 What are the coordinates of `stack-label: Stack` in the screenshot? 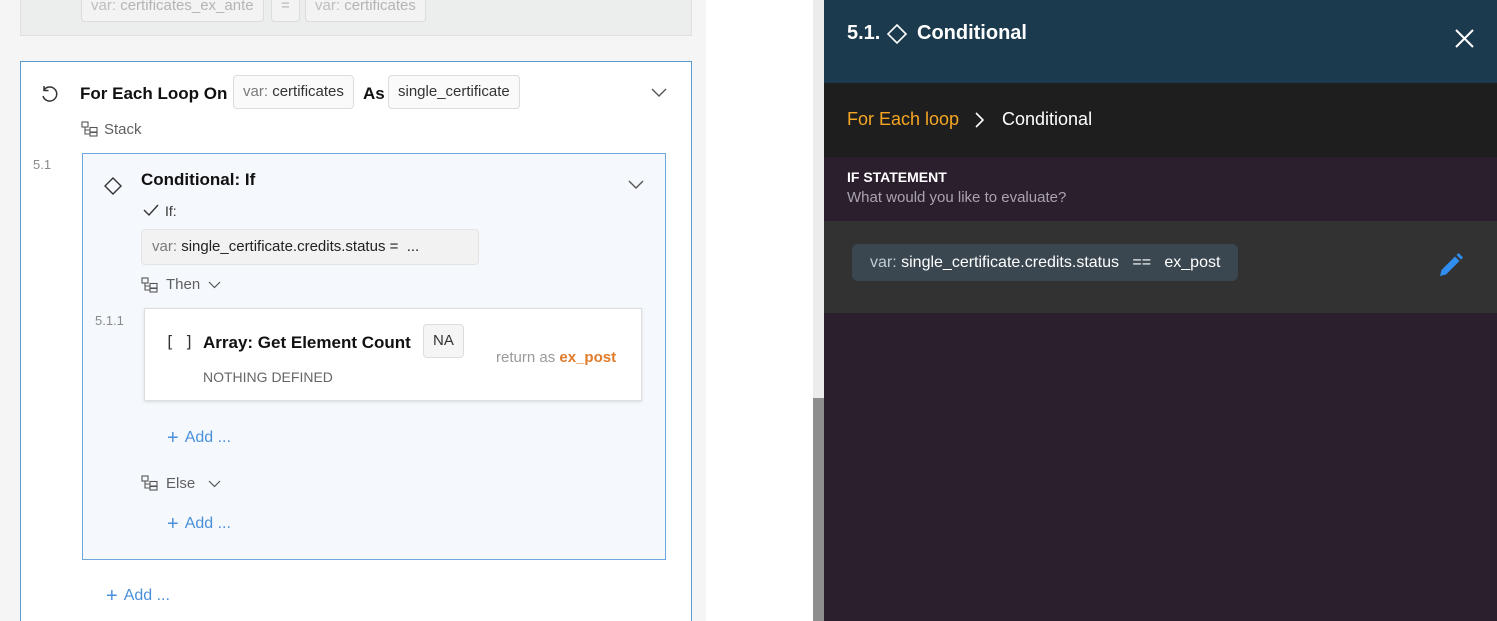 It's located at (123, 129).